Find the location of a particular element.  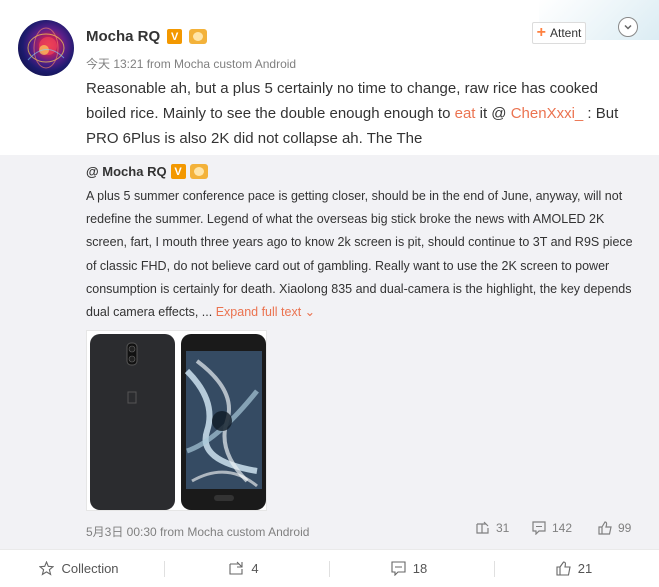

avatar is located at coordinates (46, 48).